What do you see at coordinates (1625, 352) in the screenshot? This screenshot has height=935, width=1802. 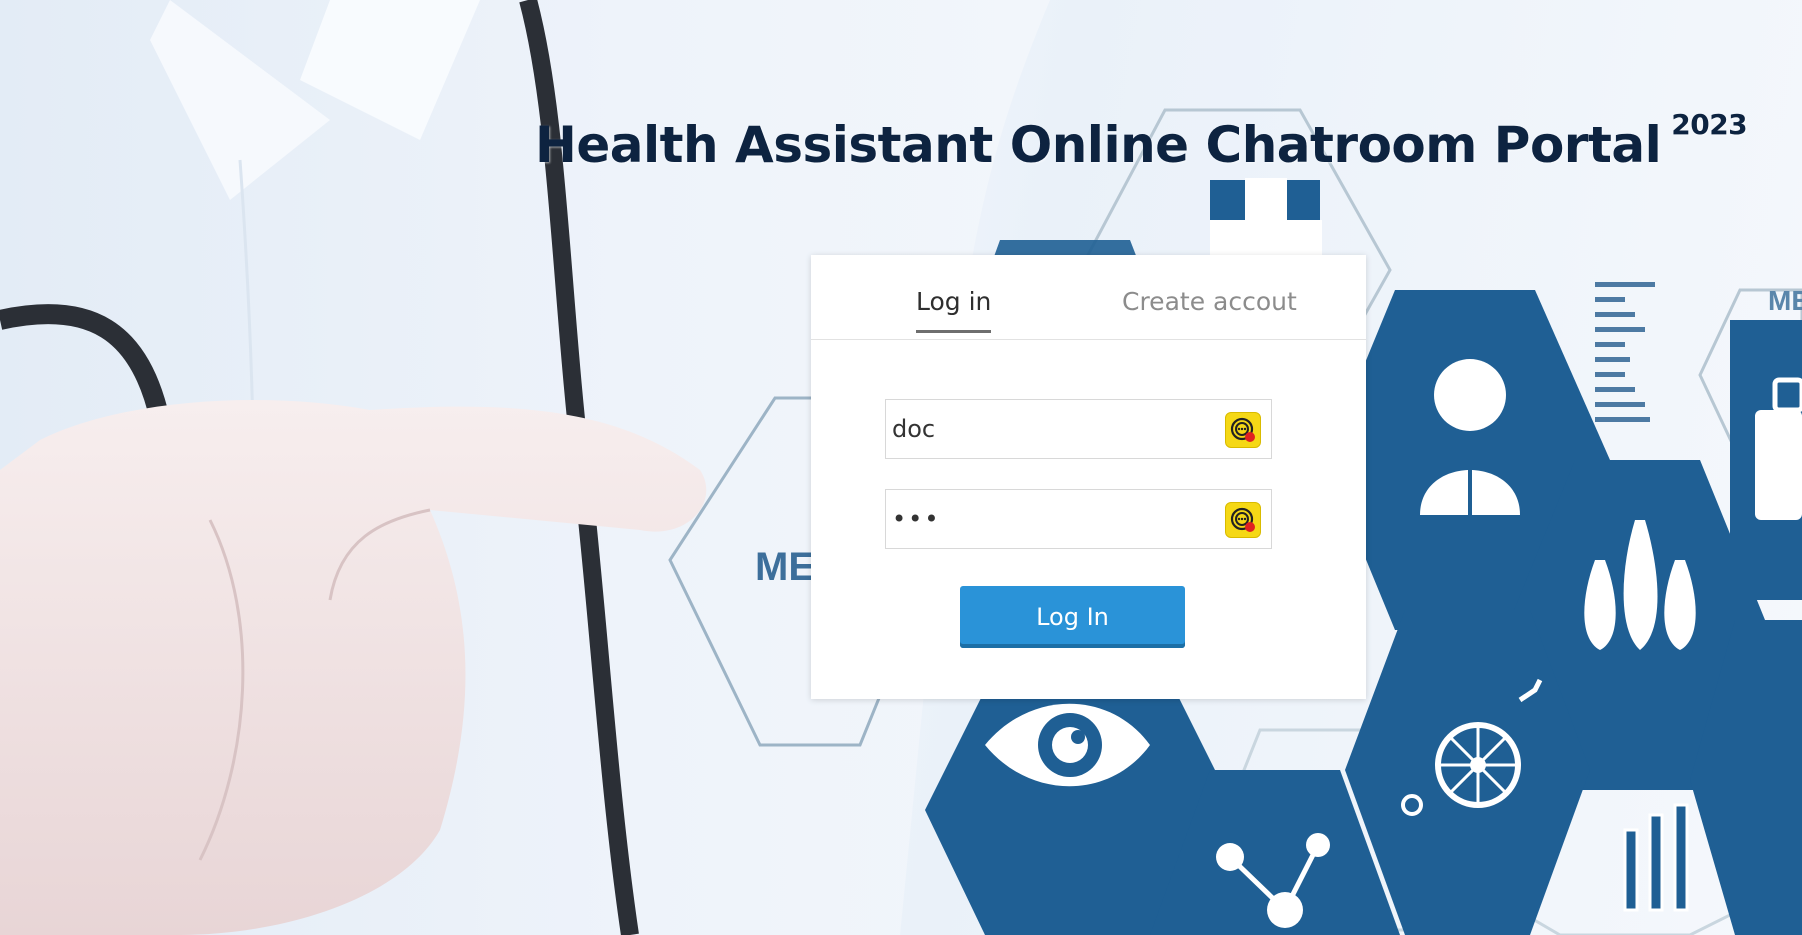 I see `list-text-decoration` at bounding box center [1625, 352].